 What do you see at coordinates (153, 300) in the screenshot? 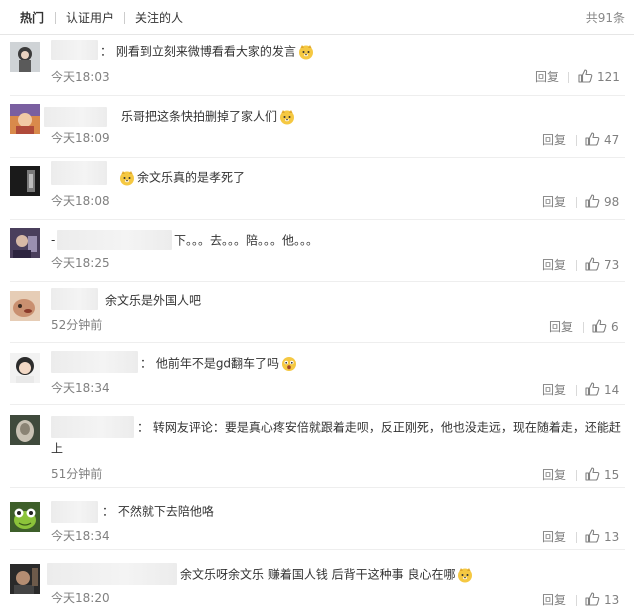
I see `comment-text: 余文乐是外国人吧` at bounding box center [153, 300].